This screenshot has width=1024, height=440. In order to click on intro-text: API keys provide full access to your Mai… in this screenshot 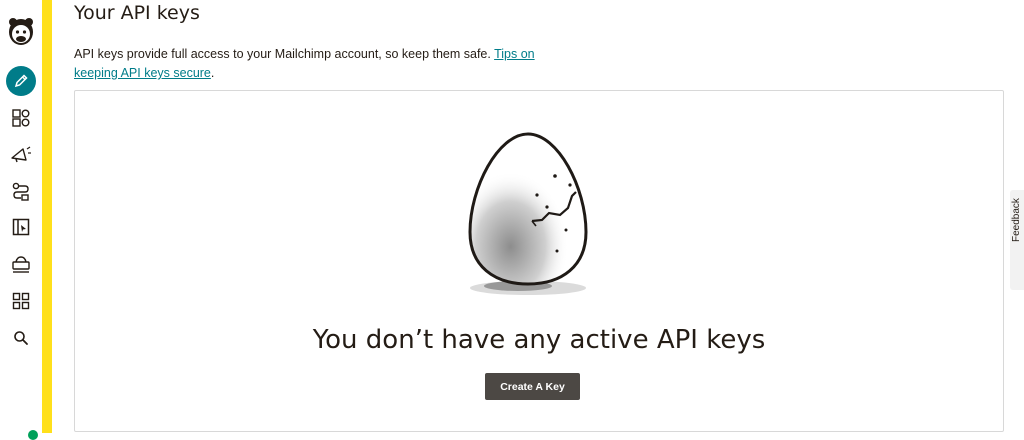, I will do `click(282, 54)`.